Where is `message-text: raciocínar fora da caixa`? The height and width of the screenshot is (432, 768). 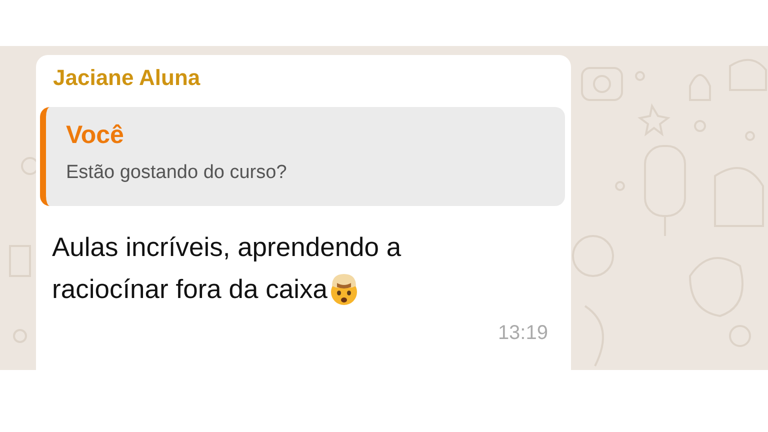
message-text: raciocínar fora da caixa is located at coordinates (190, 289).